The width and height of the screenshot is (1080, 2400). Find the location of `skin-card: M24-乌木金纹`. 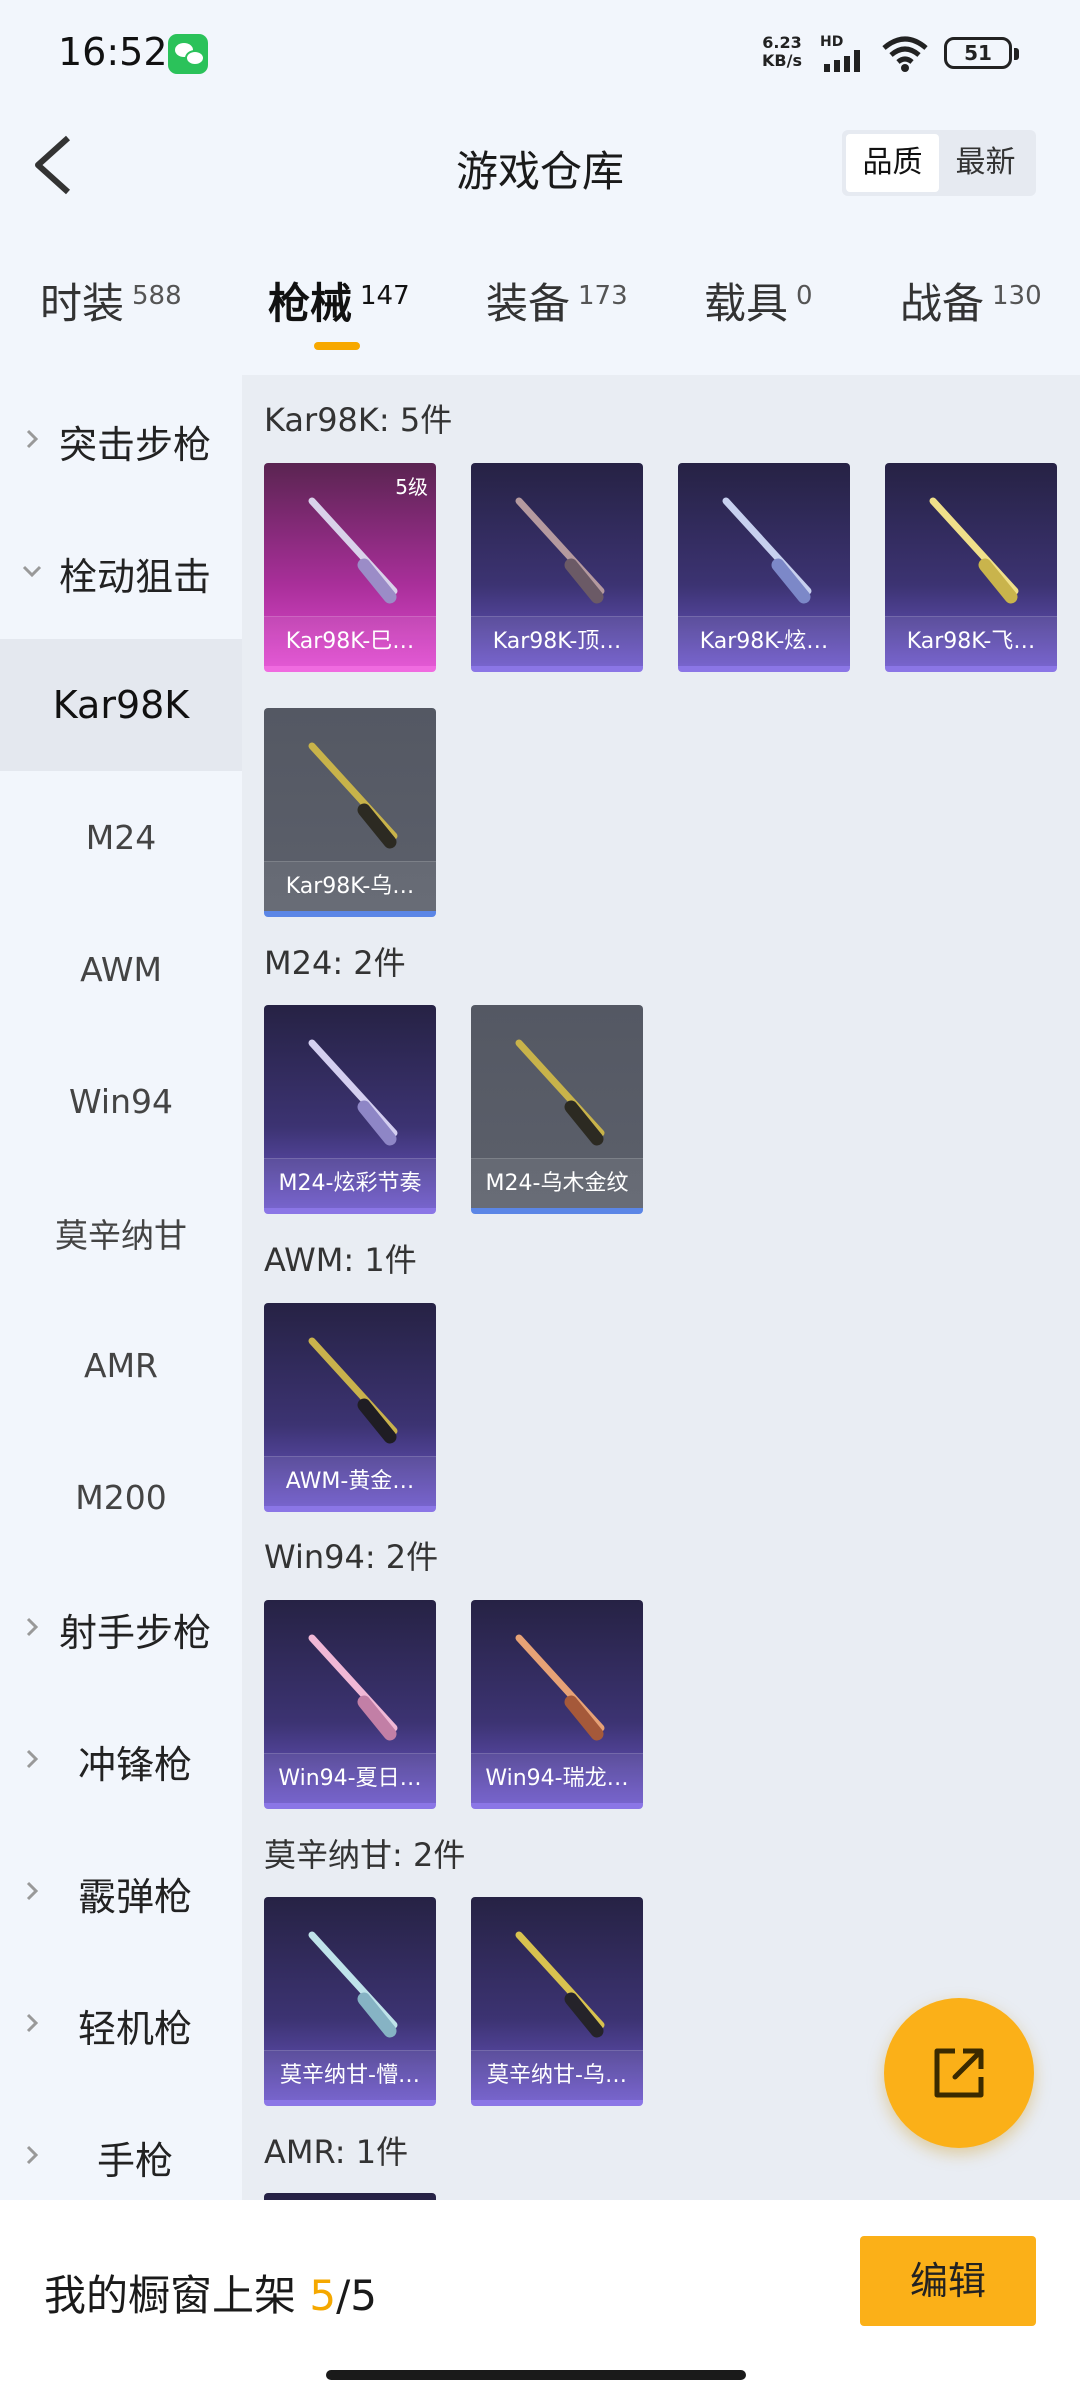

skin-card: M24-乌木金纹 is located at coordinates (557, 1109).